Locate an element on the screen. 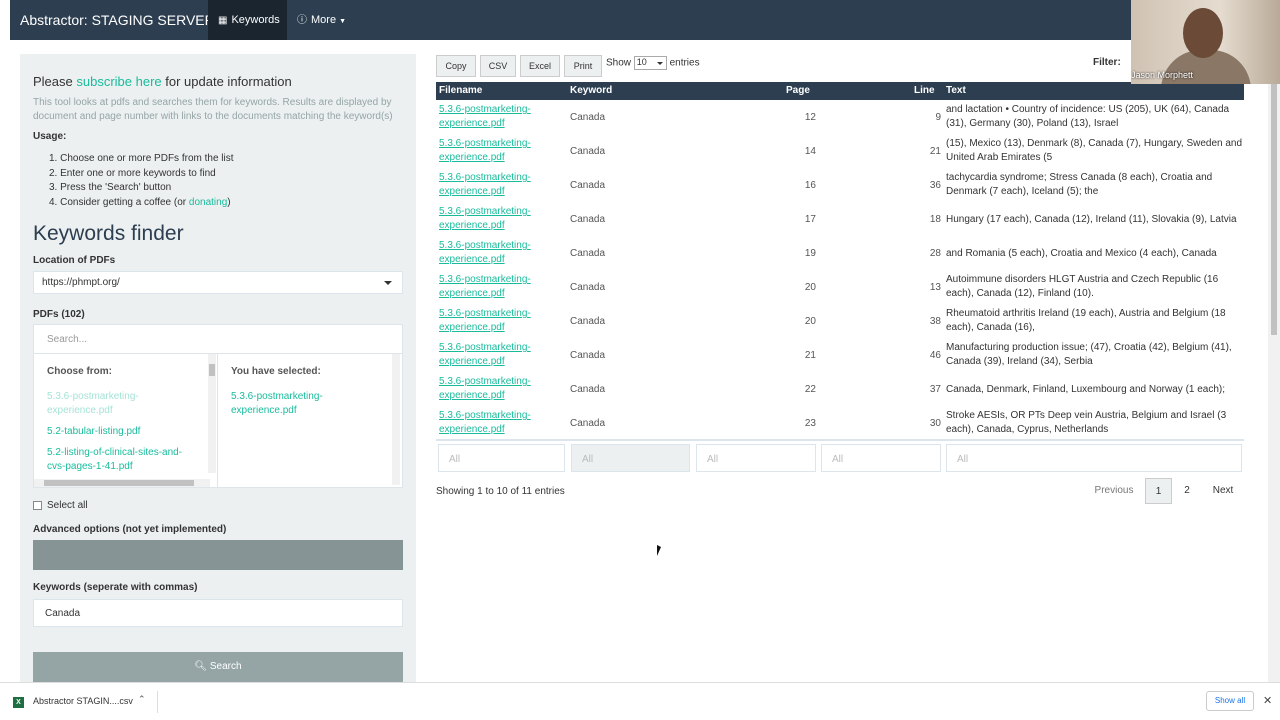  caret-down-icon: ▼ is located at coordinates (343, 21).